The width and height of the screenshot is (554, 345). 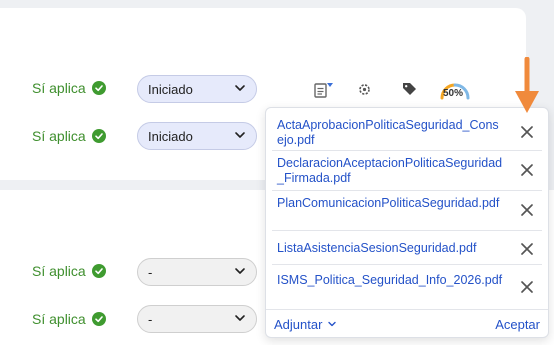 I want to click on attachment-link: ListaAsistenciaSesionSeguridad.pdf, so click(x=390, y=248).